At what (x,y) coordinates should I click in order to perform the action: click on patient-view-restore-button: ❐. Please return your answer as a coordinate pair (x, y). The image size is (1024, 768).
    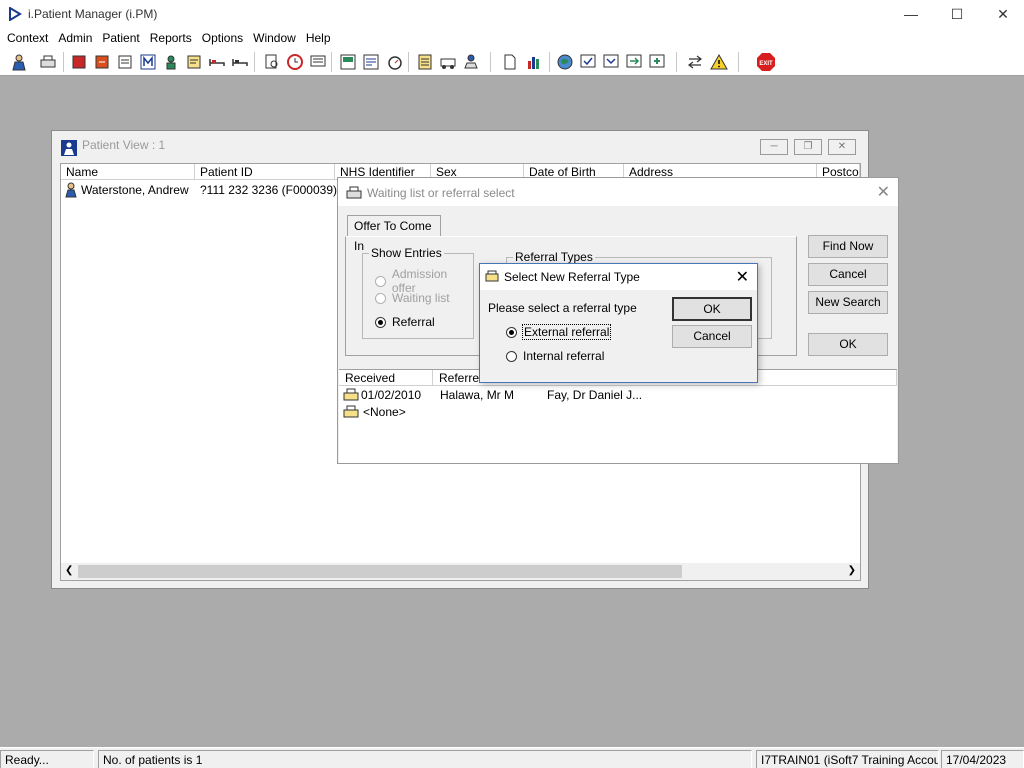
    Looking at the image, I should click on (808, 147).